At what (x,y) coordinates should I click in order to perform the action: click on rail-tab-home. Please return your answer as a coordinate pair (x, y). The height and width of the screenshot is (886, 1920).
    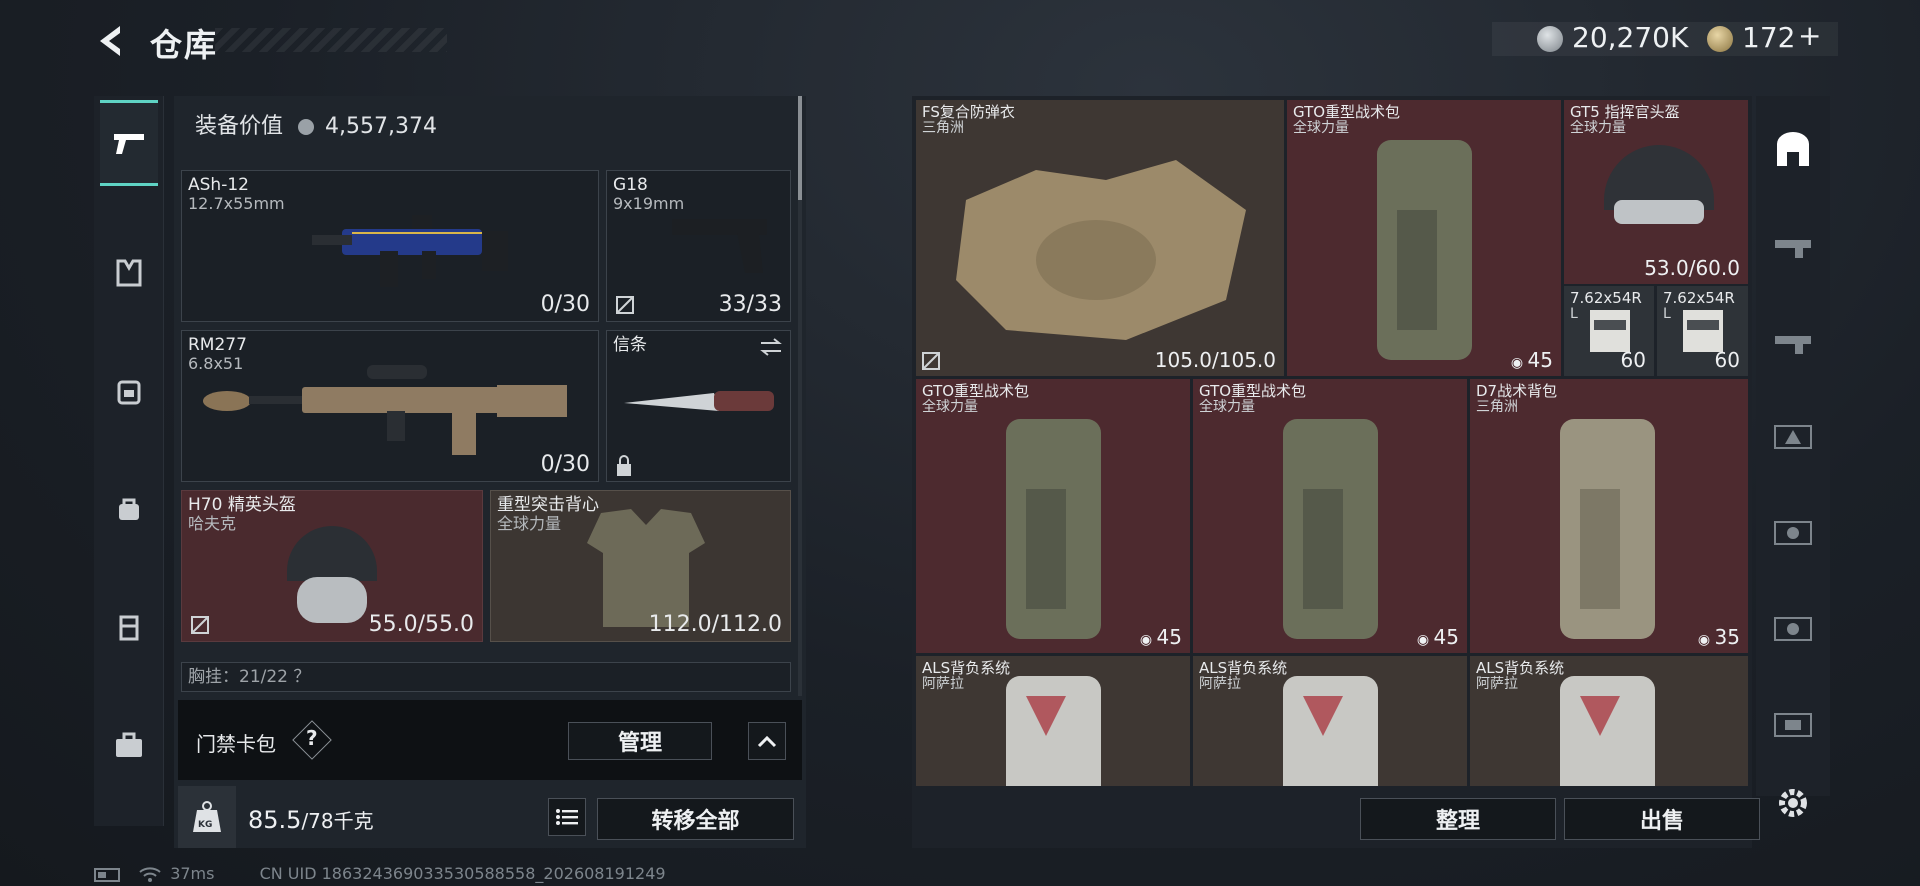
    Looking at the image, I should click on (1793, 149).